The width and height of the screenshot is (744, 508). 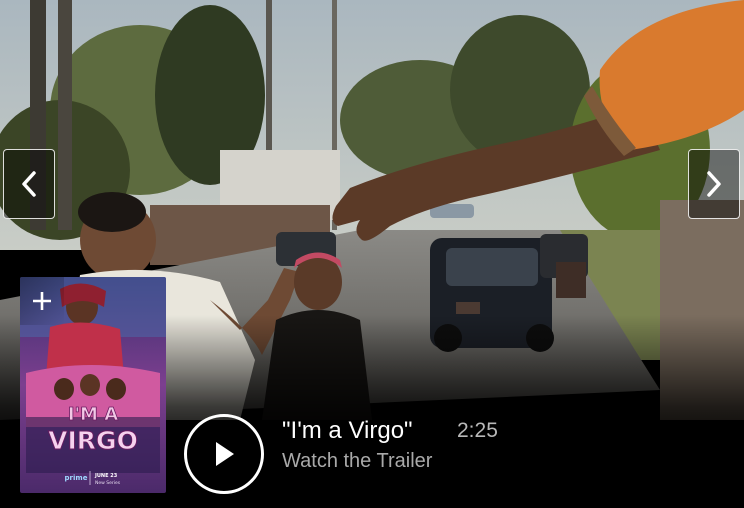 What do you see at coordinates (106, 476) in the screenshot?
I see `poster-date: JUNE 23` at bounding box center [106, 476].